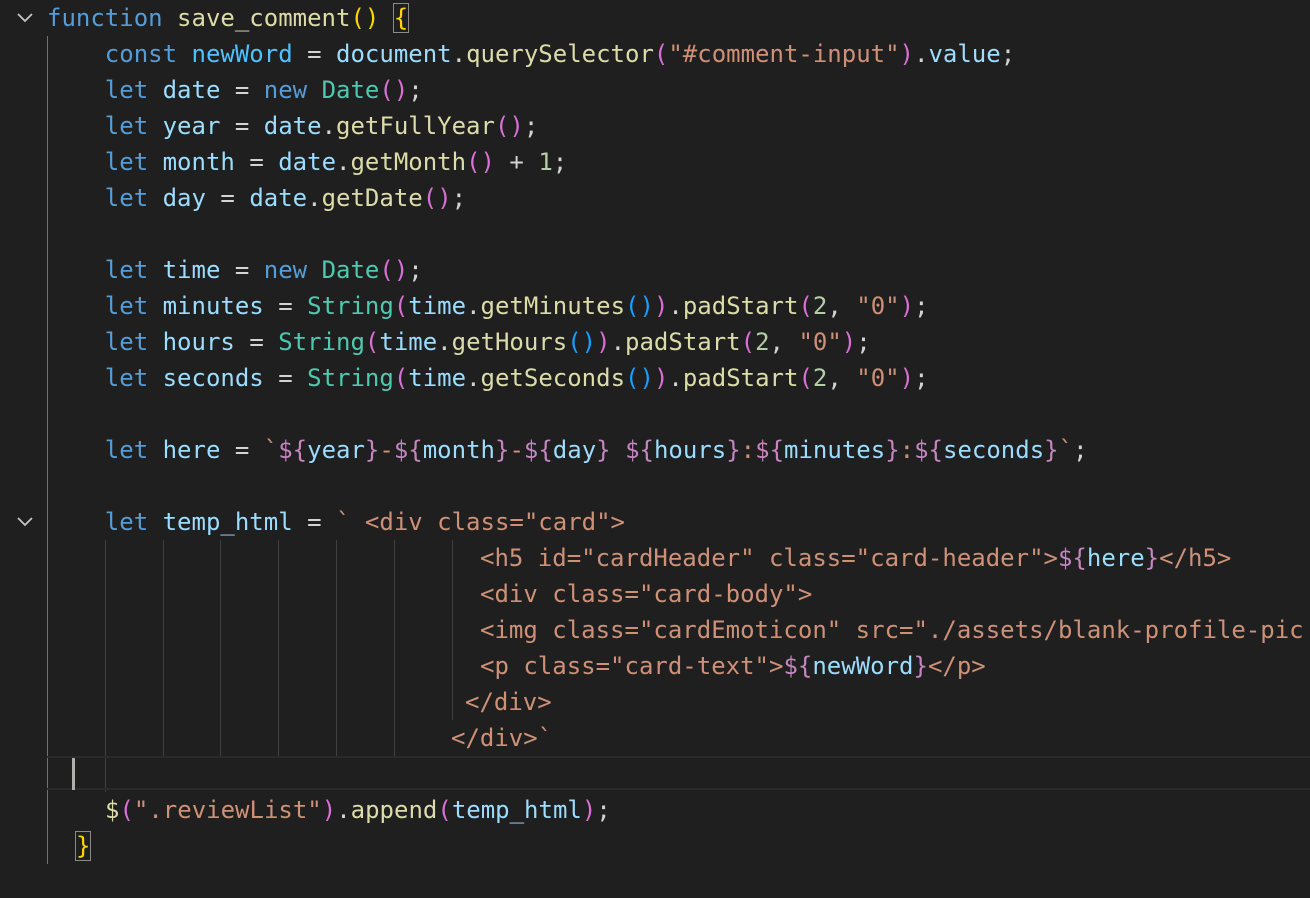 This screenshot has height=898, width=1310. I want to click on string: "#comment-input", so click(784, 54).